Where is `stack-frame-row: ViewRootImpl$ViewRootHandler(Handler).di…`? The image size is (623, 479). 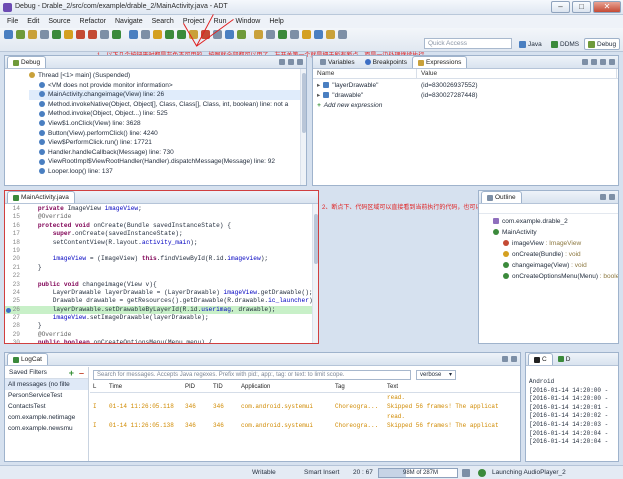
stack-frame-row: ViewRootImpl$ViewRootHandler(Handler).di… is located at coordinates (167, 162).